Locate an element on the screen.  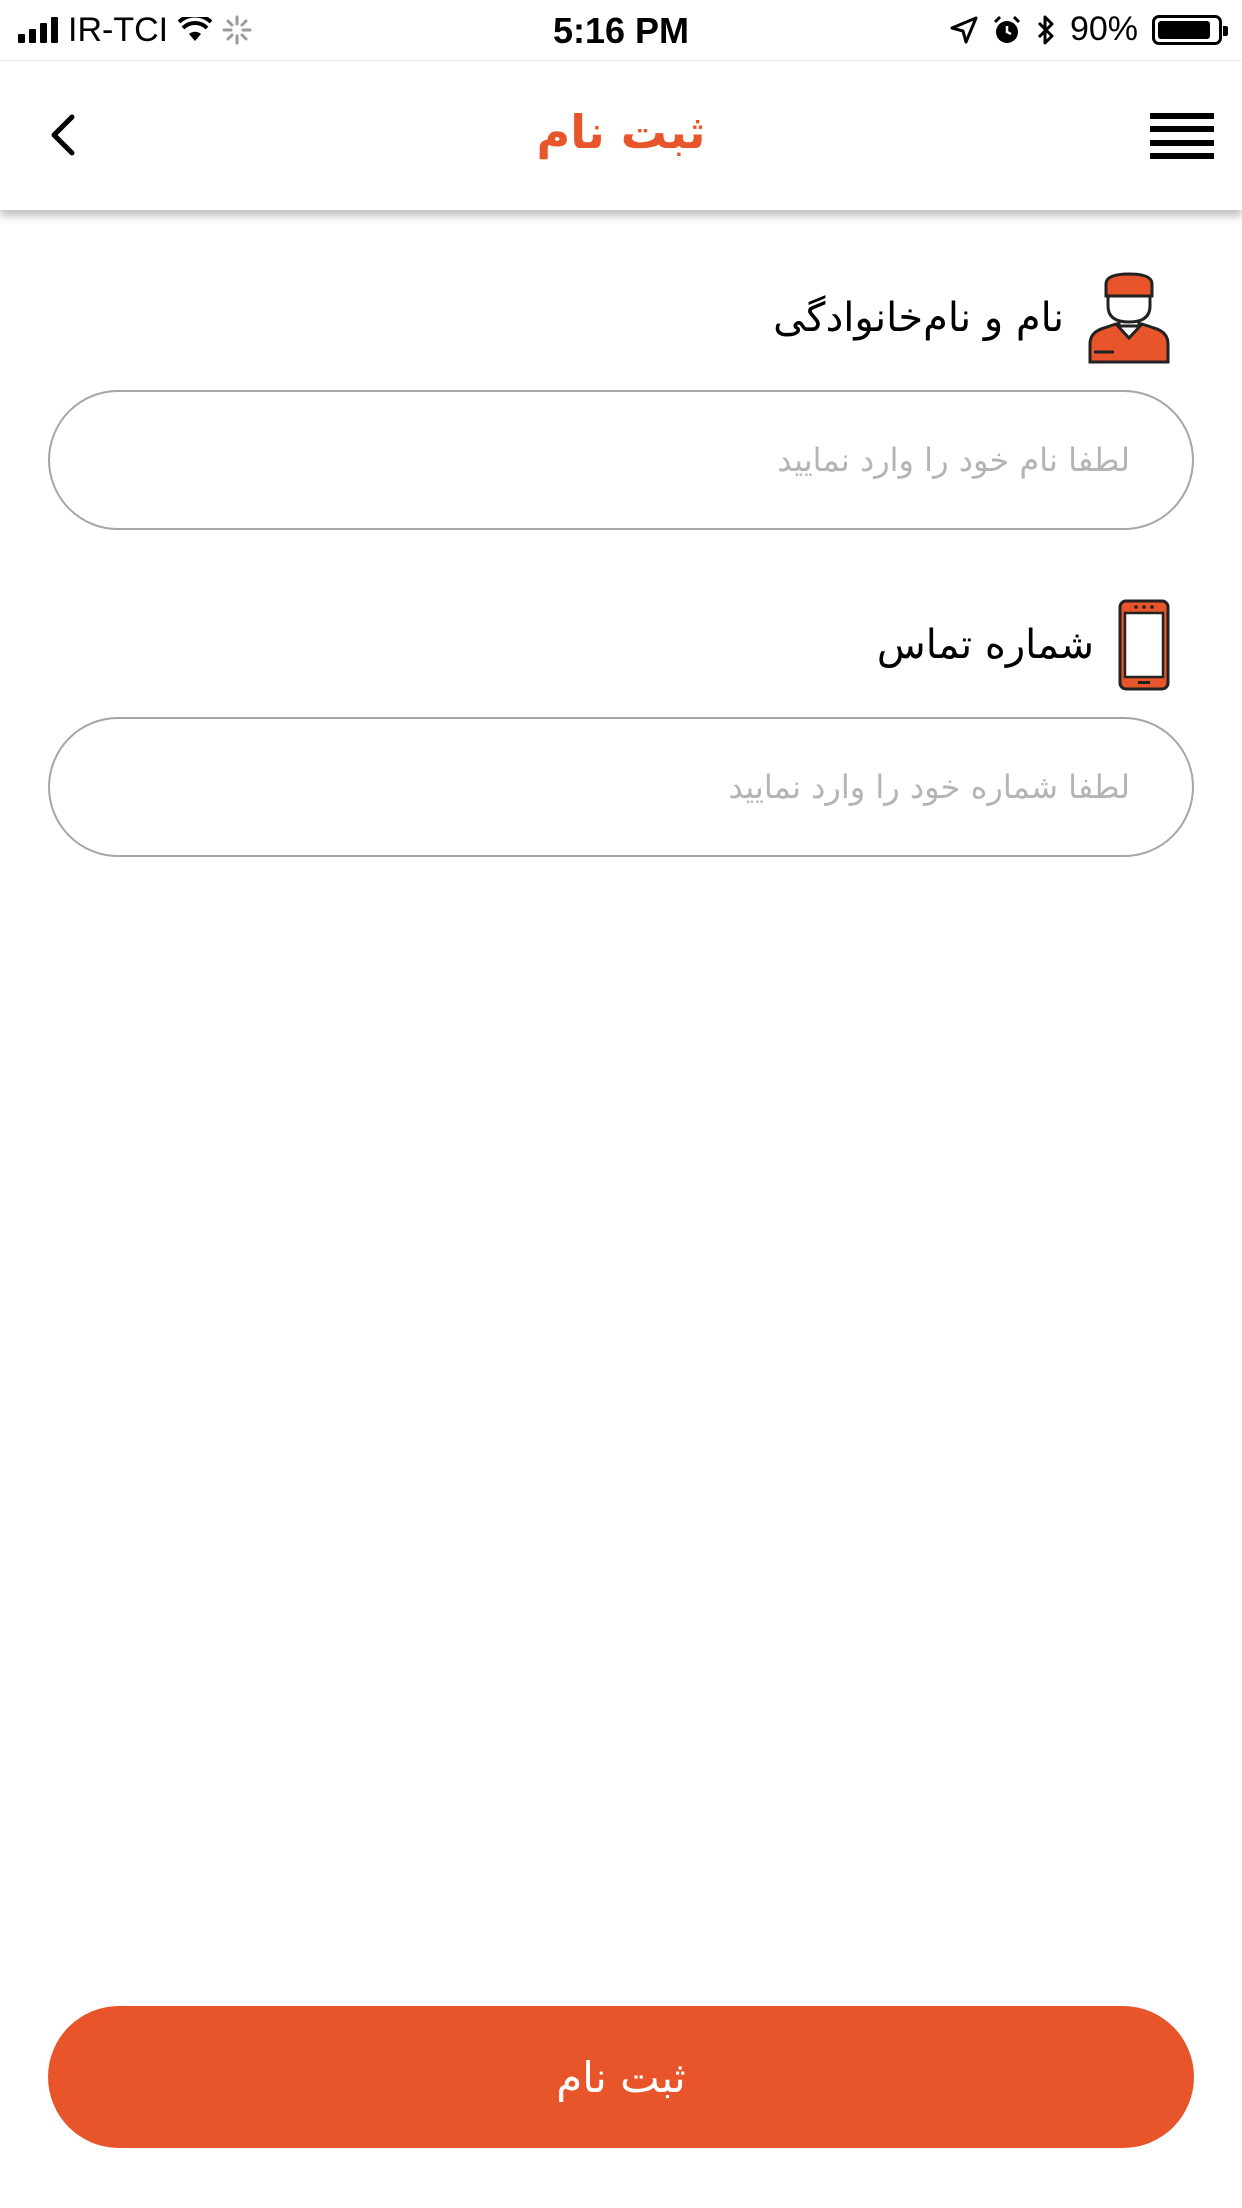
mobile-phone-icon is located at coordinates (1144, 645).